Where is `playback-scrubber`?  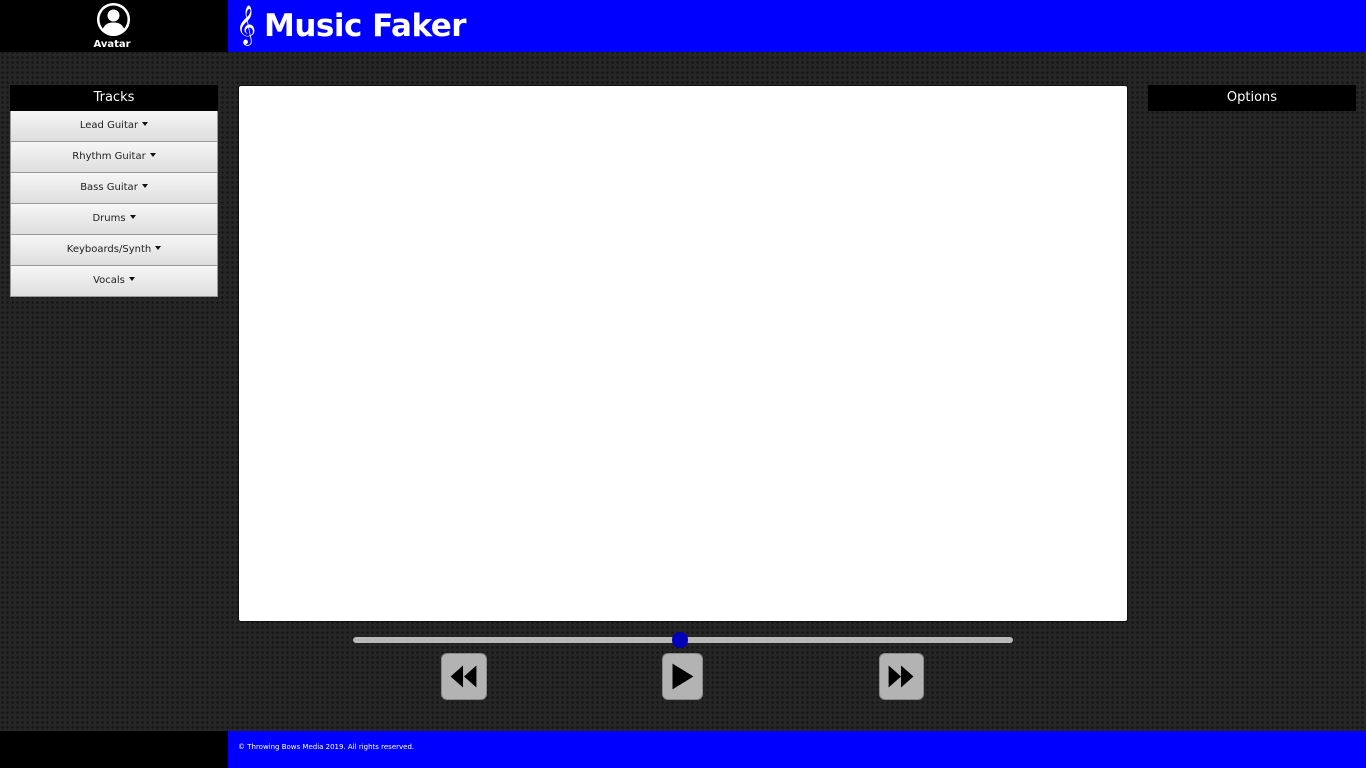
playback-scrubber is located at coordinates (683, 640).